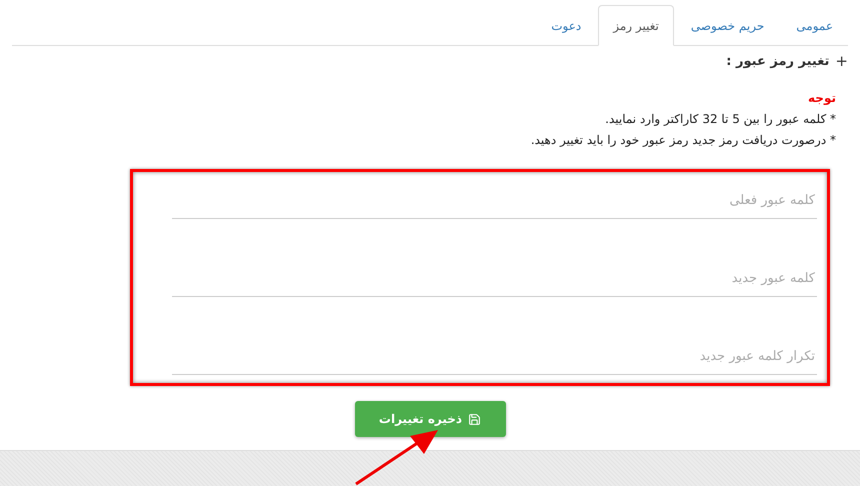 This screenshot has width=860, height=486. What do you see at coordinates (430, 419) in the screenshot?
I see `save-button: ذخیره تغییرات` at bounding box center [430, 419].